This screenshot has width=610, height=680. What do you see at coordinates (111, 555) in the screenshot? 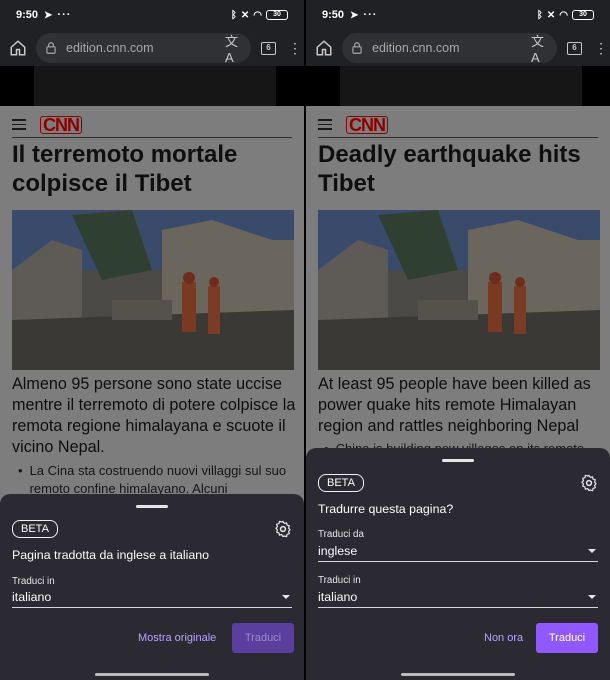
I see `sheet-title: Pagina tradotta da inglese a italiano` at bounding box center [111, 555].